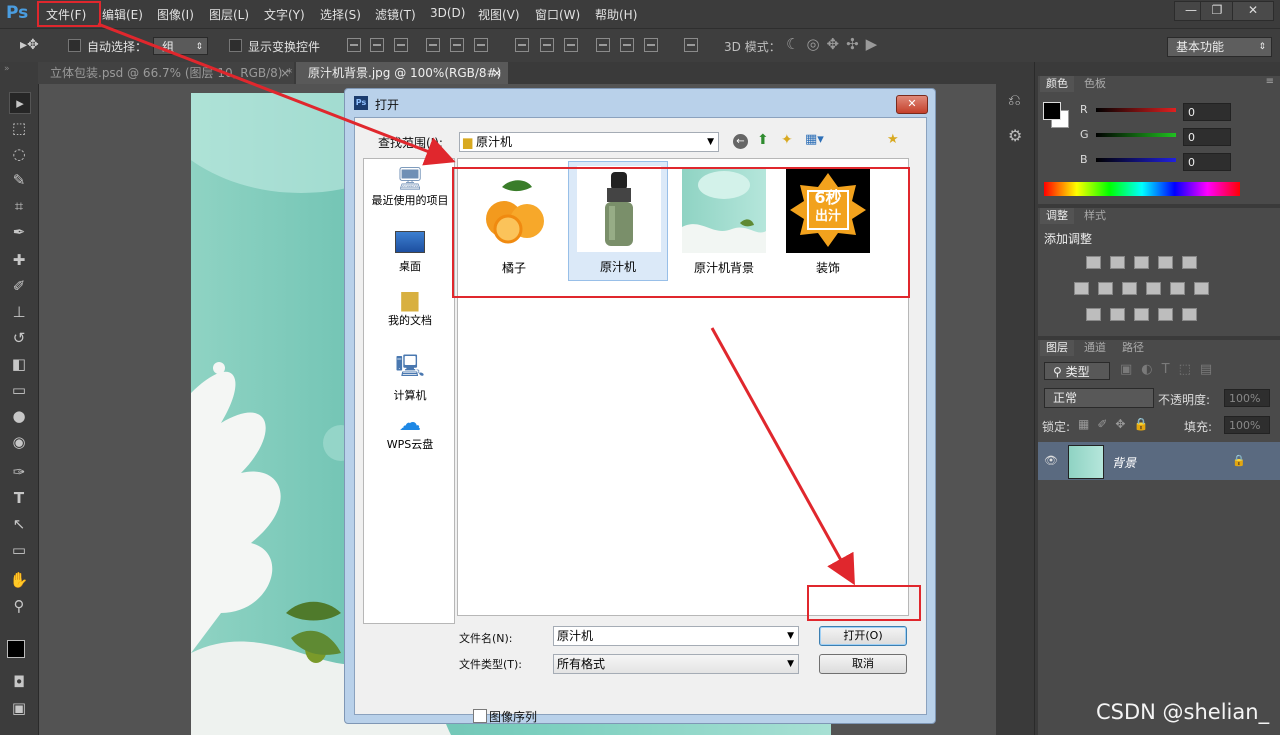 The width and height of the screenshot is (1280, 735). What do you see at coordinates (276, 94) in the screenshot?
I see `arrow-to-thumbnails` at bounding box center [276, 94].